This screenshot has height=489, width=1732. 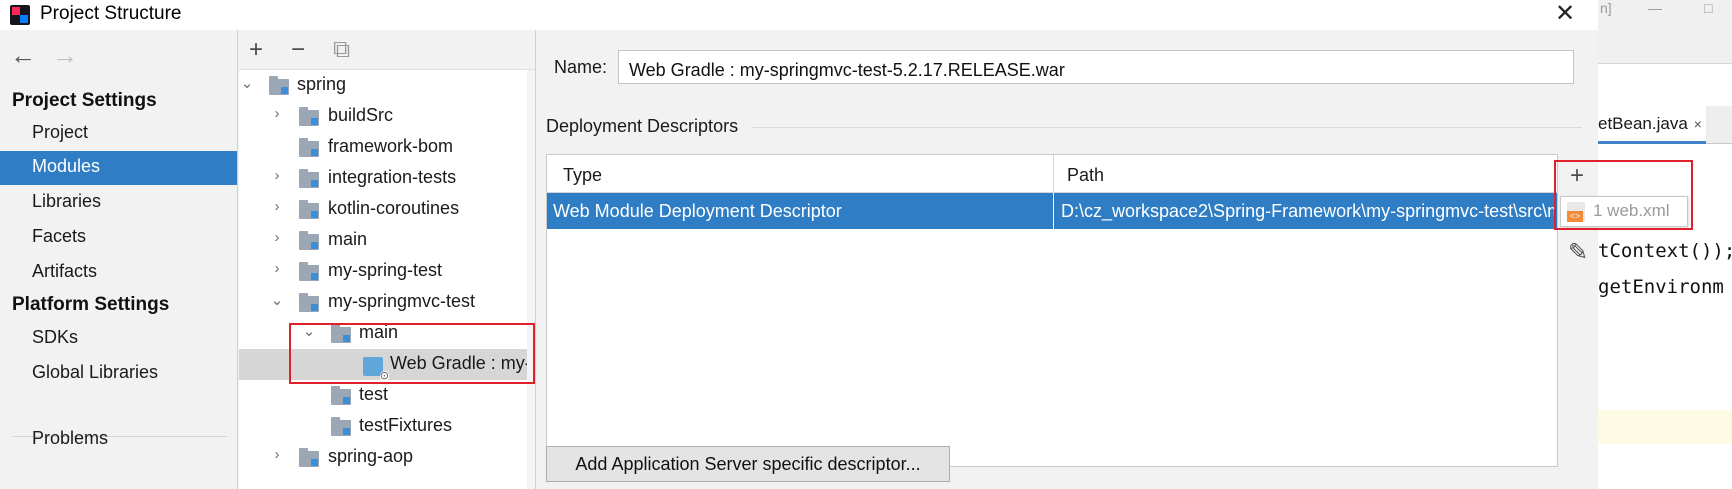 I want to click on tab-close-icon: ×, so click(x=1698, y=124).